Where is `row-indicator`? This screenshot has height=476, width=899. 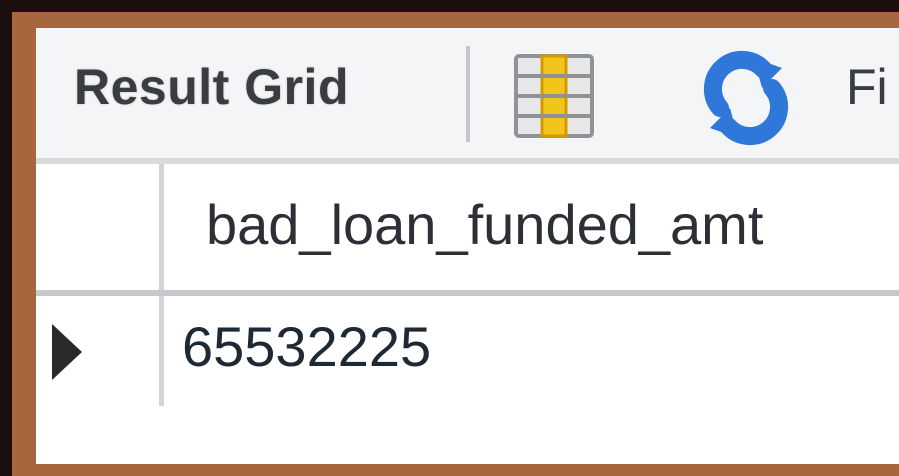 row-indicator is located at coordinates (100, 351).